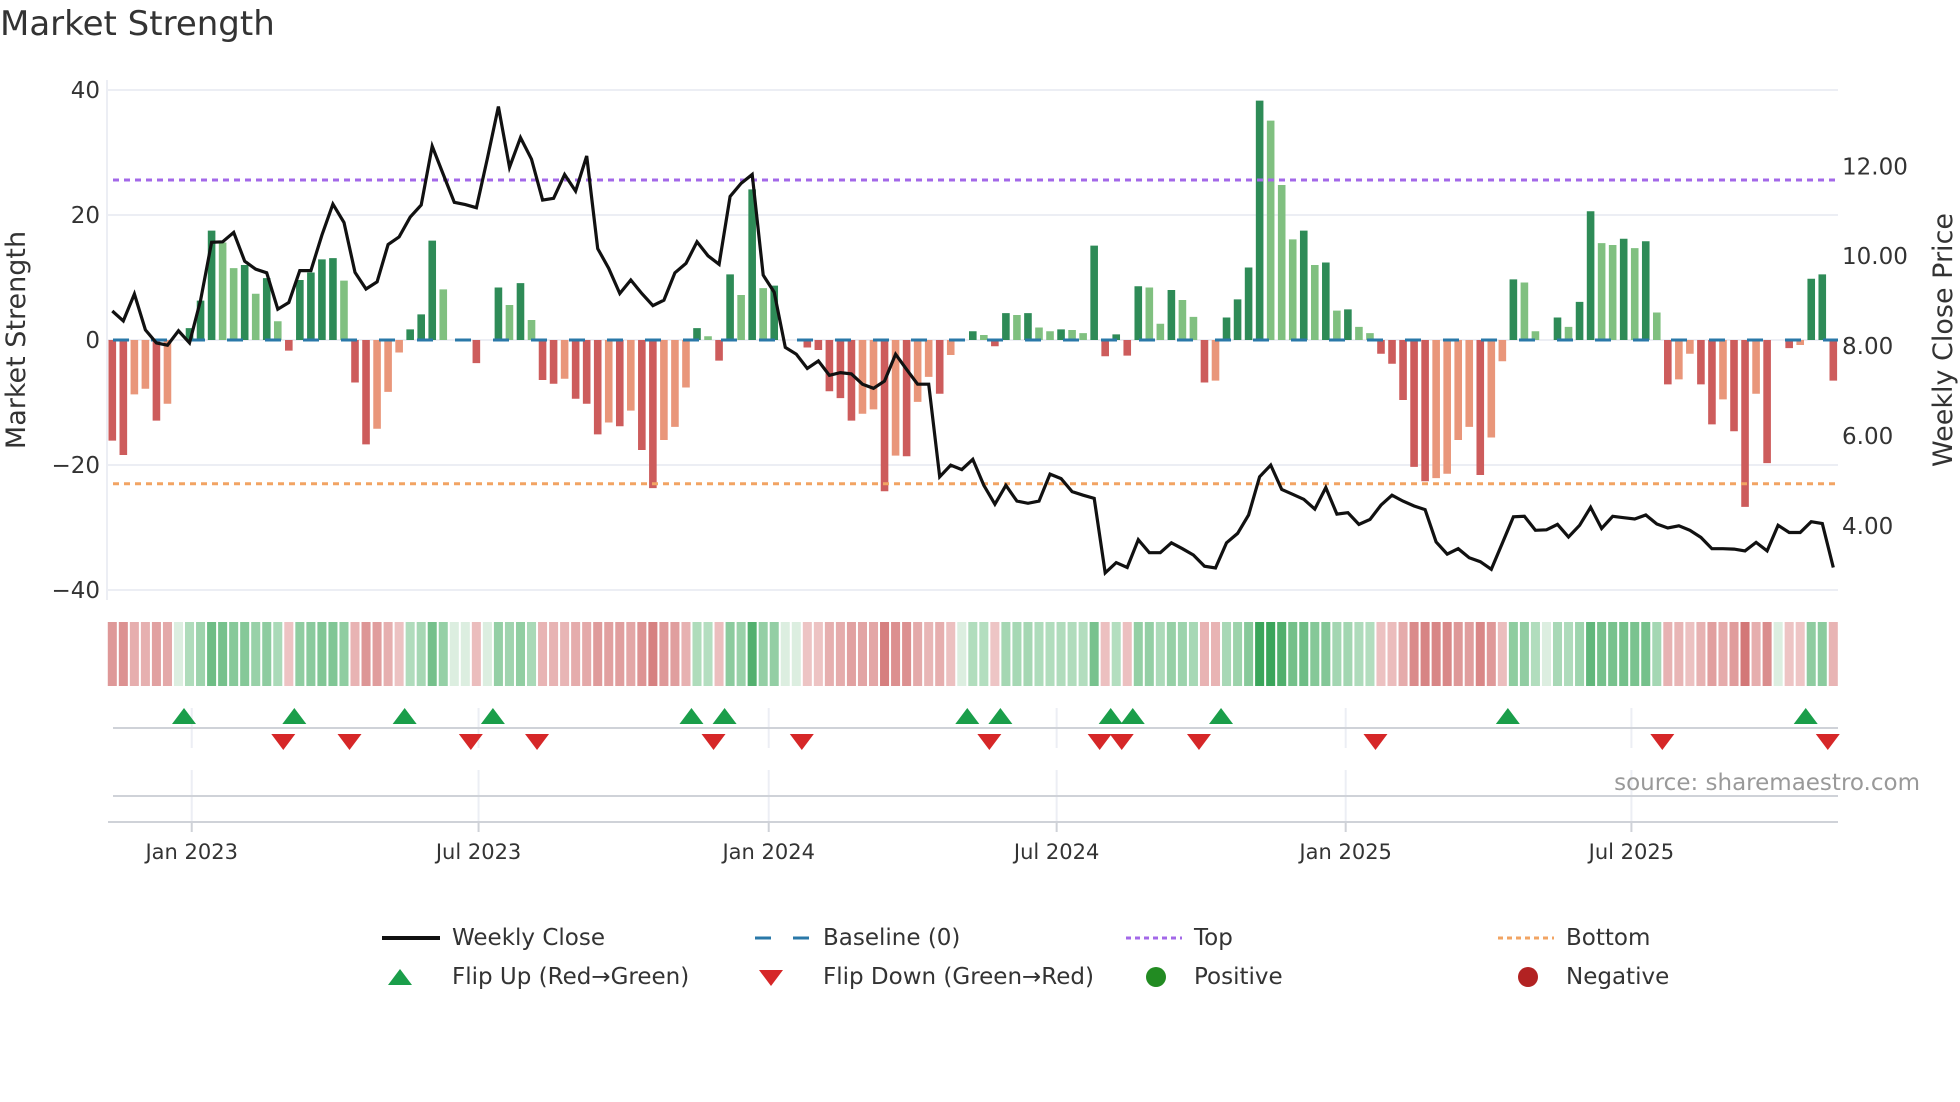  What do you see at coordinates (16, 340) in the screenshot?
I see `y-axis-title: Market Strength` at bounding box center [16, 340].